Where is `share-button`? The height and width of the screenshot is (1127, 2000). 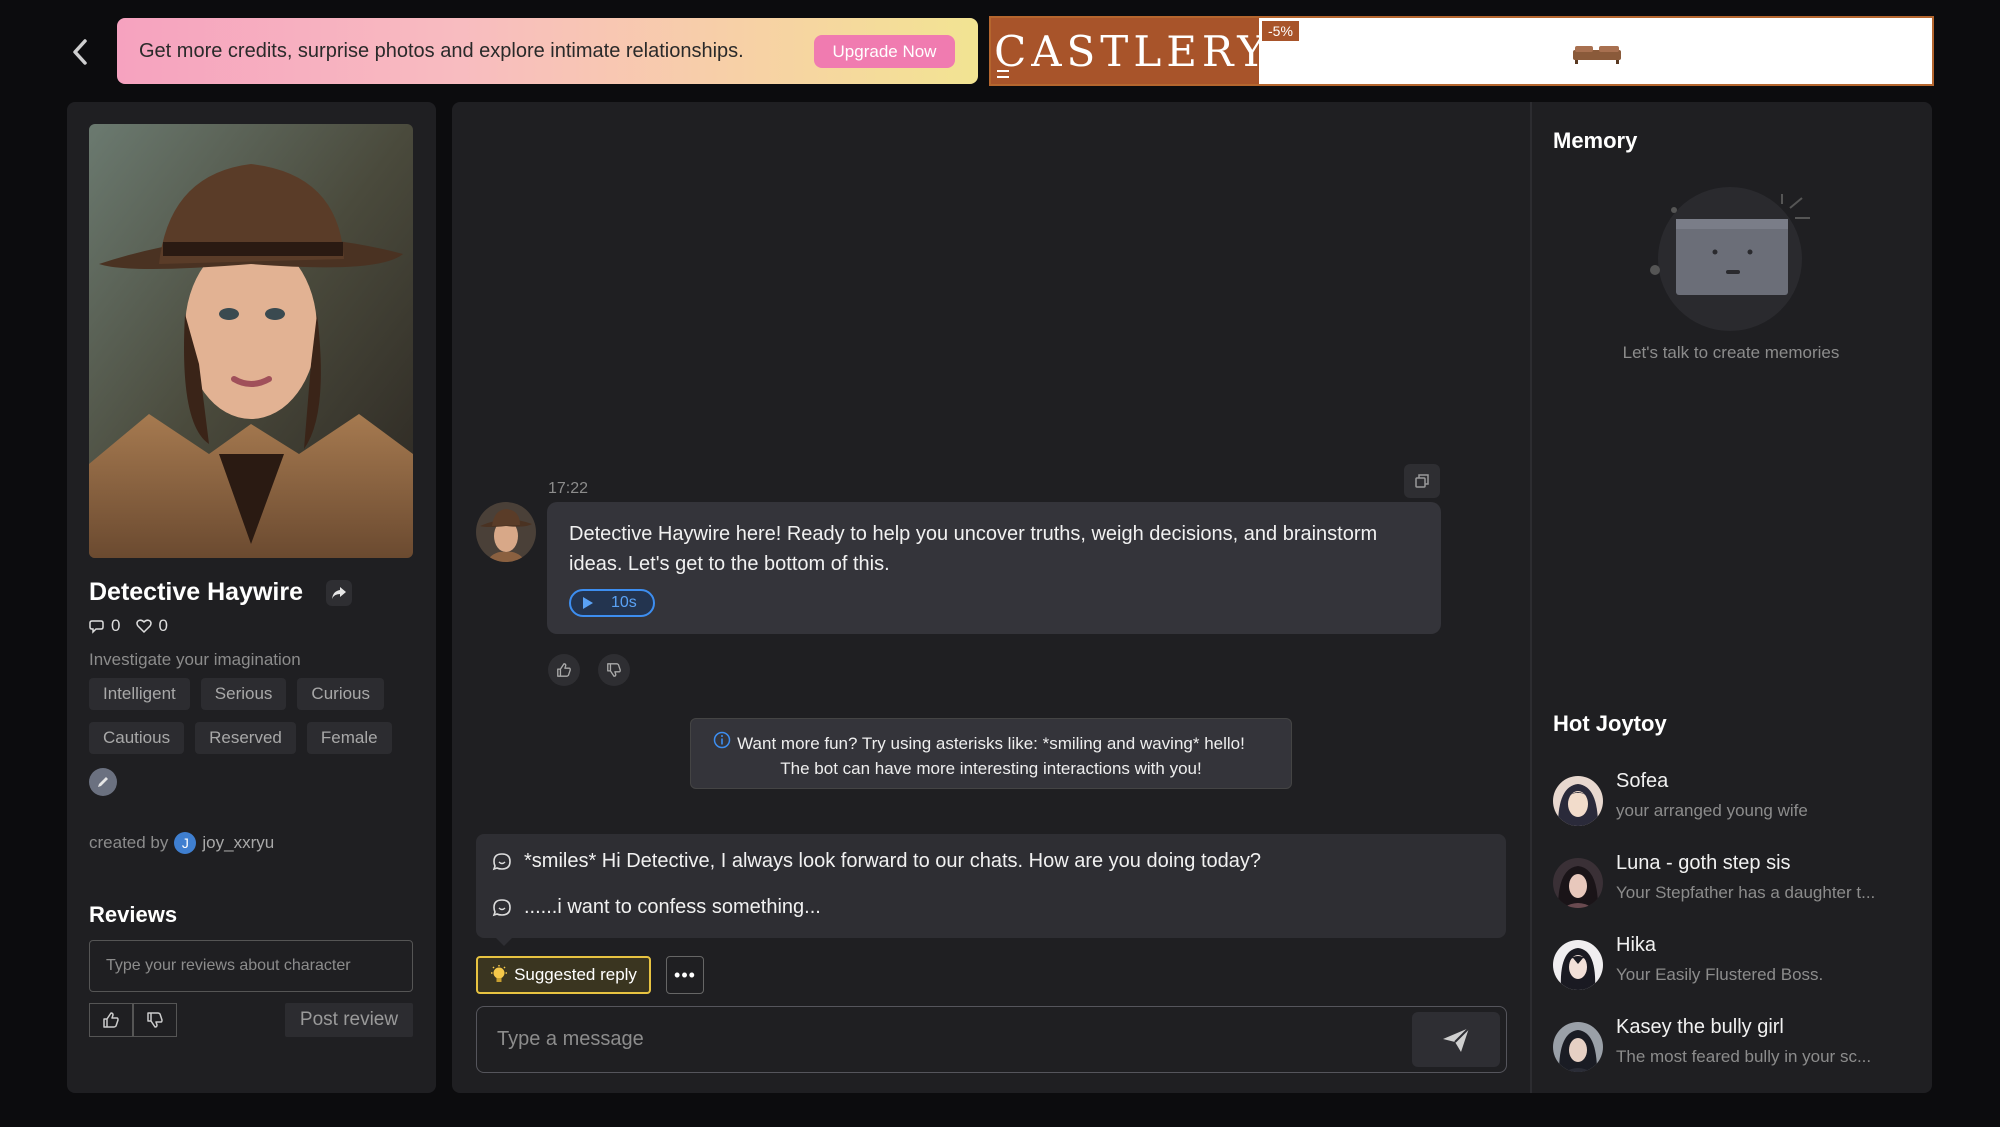
share-button is located at coordinates (339, 593).